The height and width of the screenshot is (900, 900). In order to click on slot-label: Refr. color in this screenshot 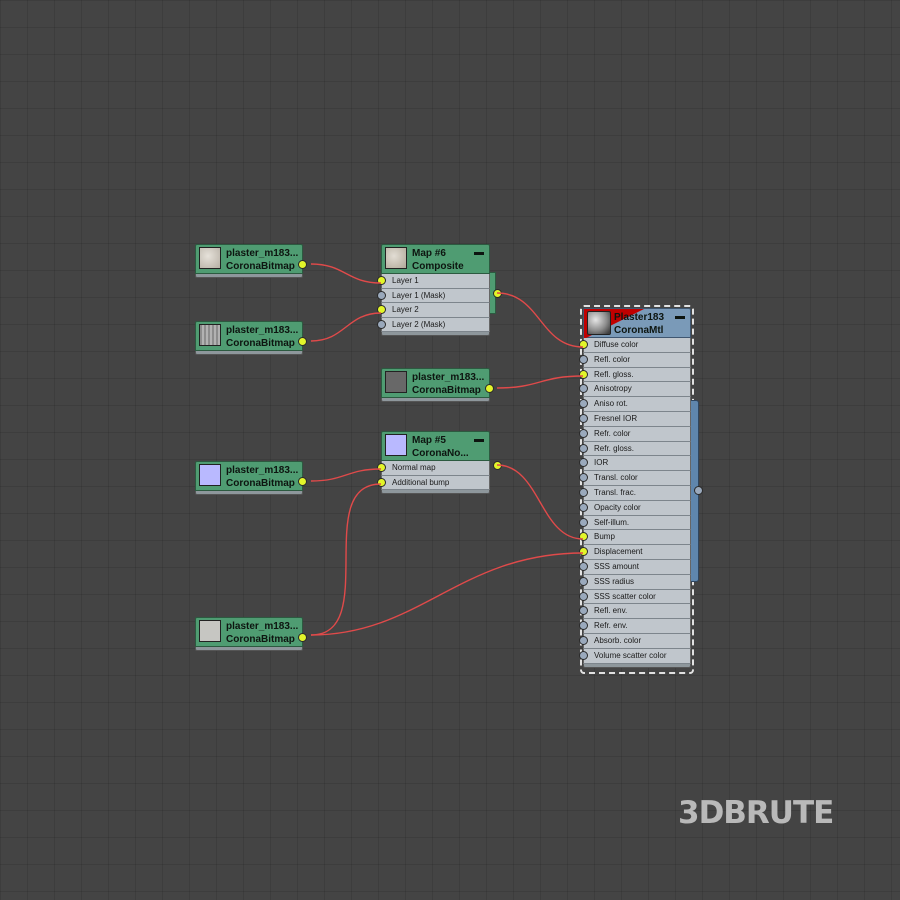, I will do `click(612, 433)`.